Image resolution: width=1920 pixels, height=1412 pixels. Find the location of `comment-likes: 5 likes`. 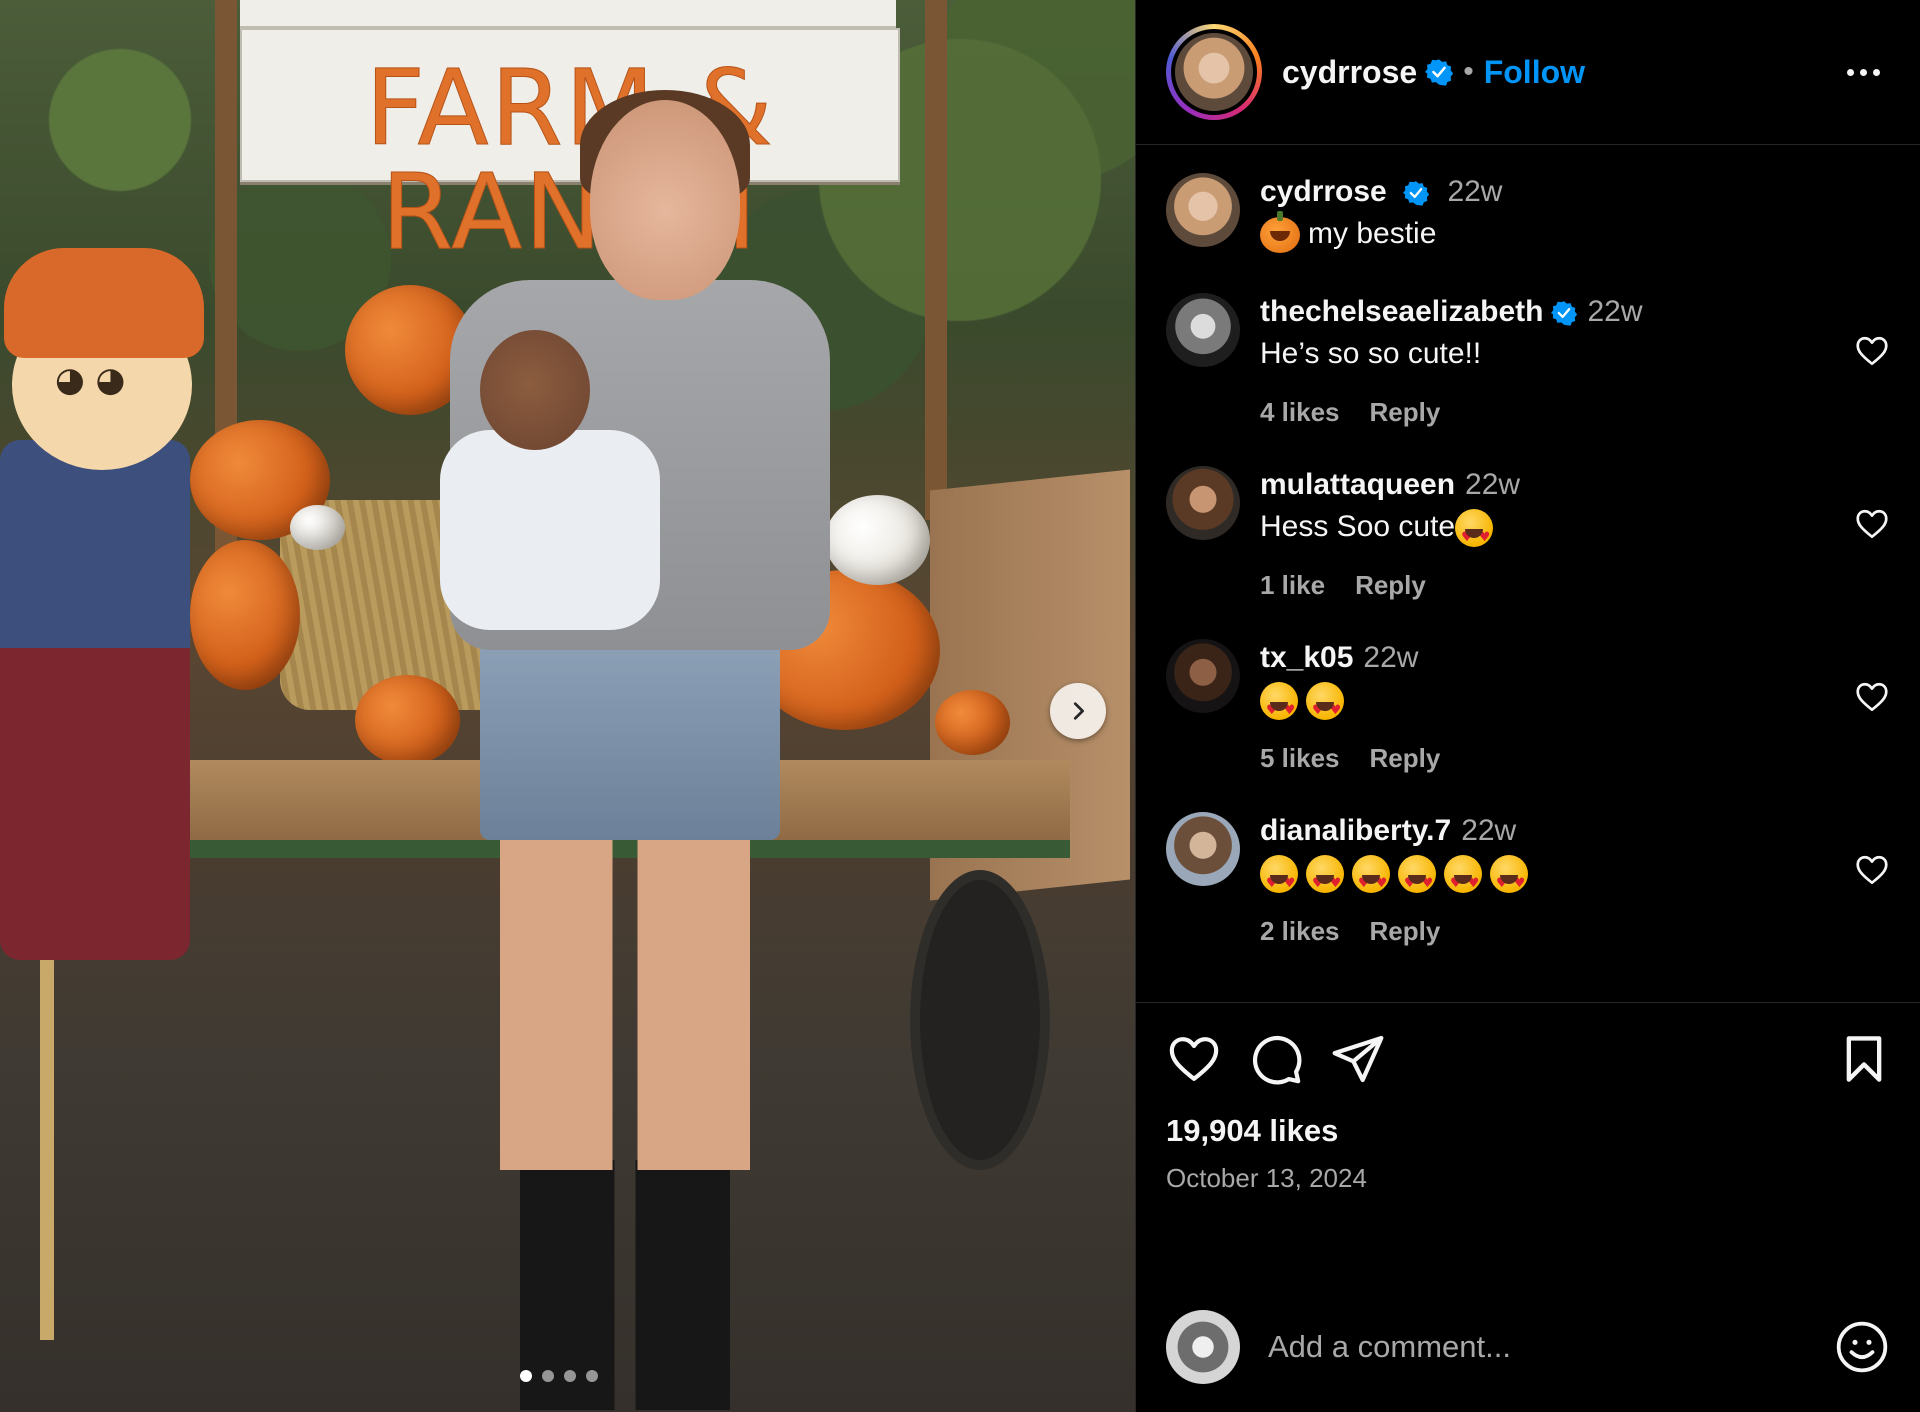

comment-likes: 5 likes is located at coordinates (1300, 758).